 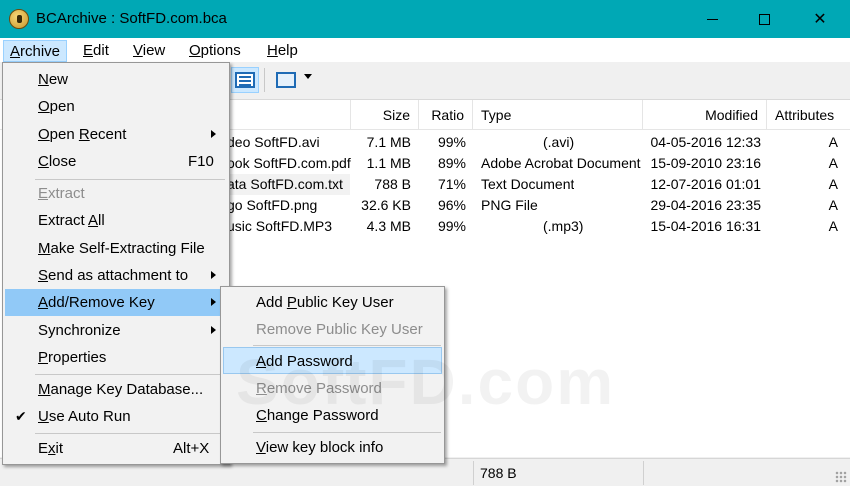 I want to click on menu-item-extract: Extract, so click(x=116, y=193).